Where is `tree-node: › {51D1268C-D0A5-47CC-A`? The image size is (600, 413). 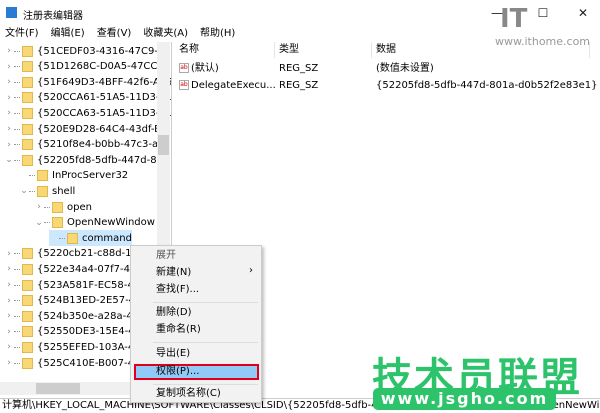
tree-node: › {51D1268C-D0A5-47CC-A is located at coordinates (86, 67).